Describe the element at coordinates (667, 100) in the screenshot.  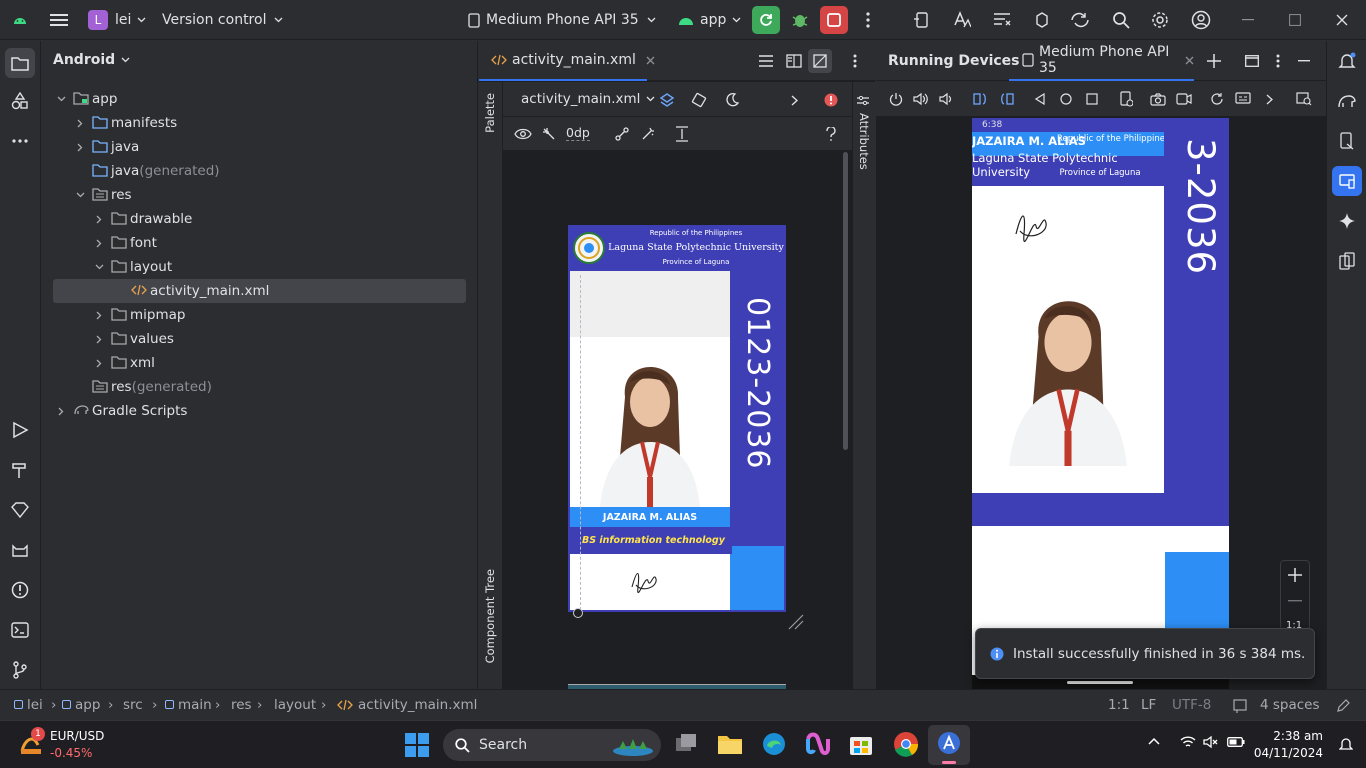
I see `layers-icon` at that location.